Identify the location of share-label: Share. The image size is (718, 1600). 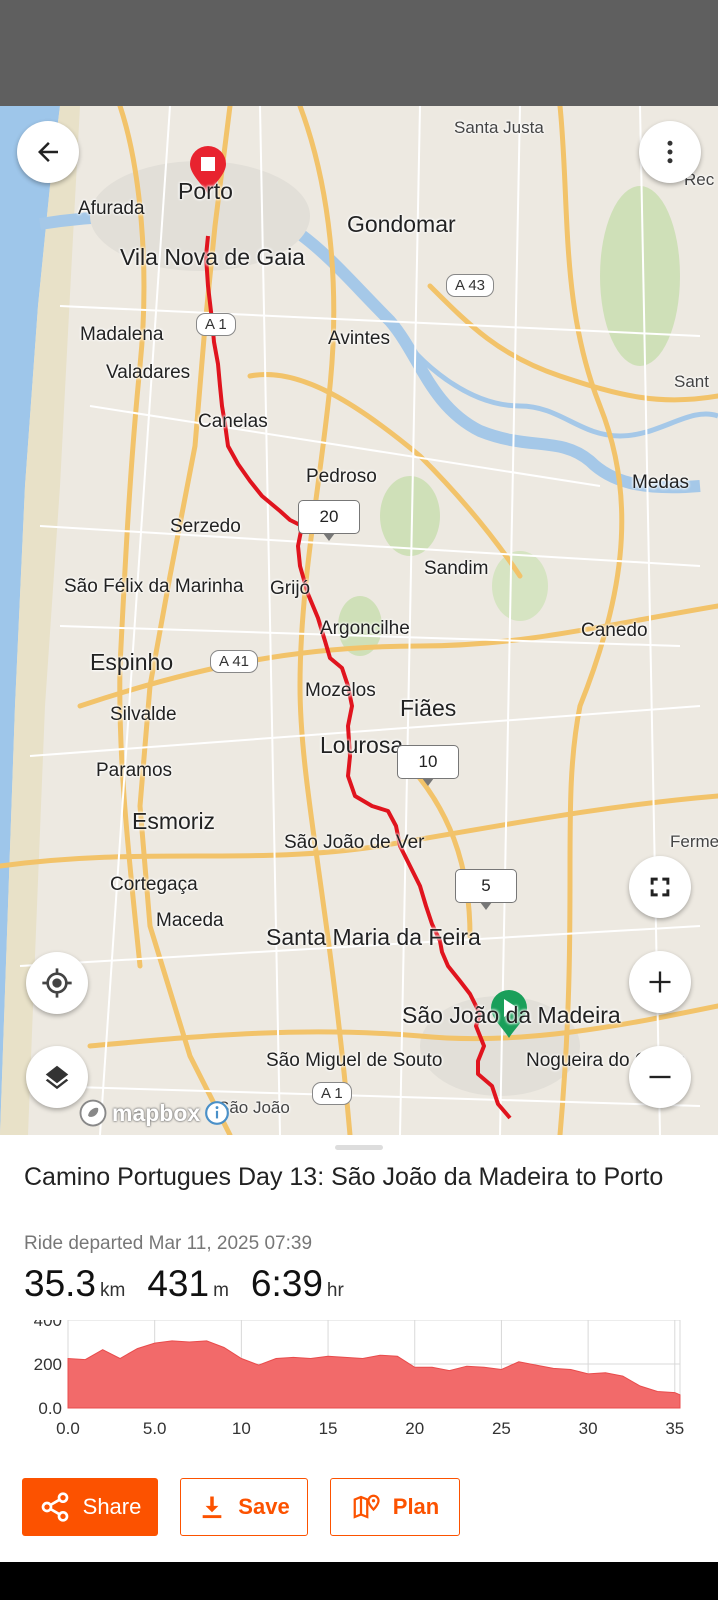
(112, 1506).